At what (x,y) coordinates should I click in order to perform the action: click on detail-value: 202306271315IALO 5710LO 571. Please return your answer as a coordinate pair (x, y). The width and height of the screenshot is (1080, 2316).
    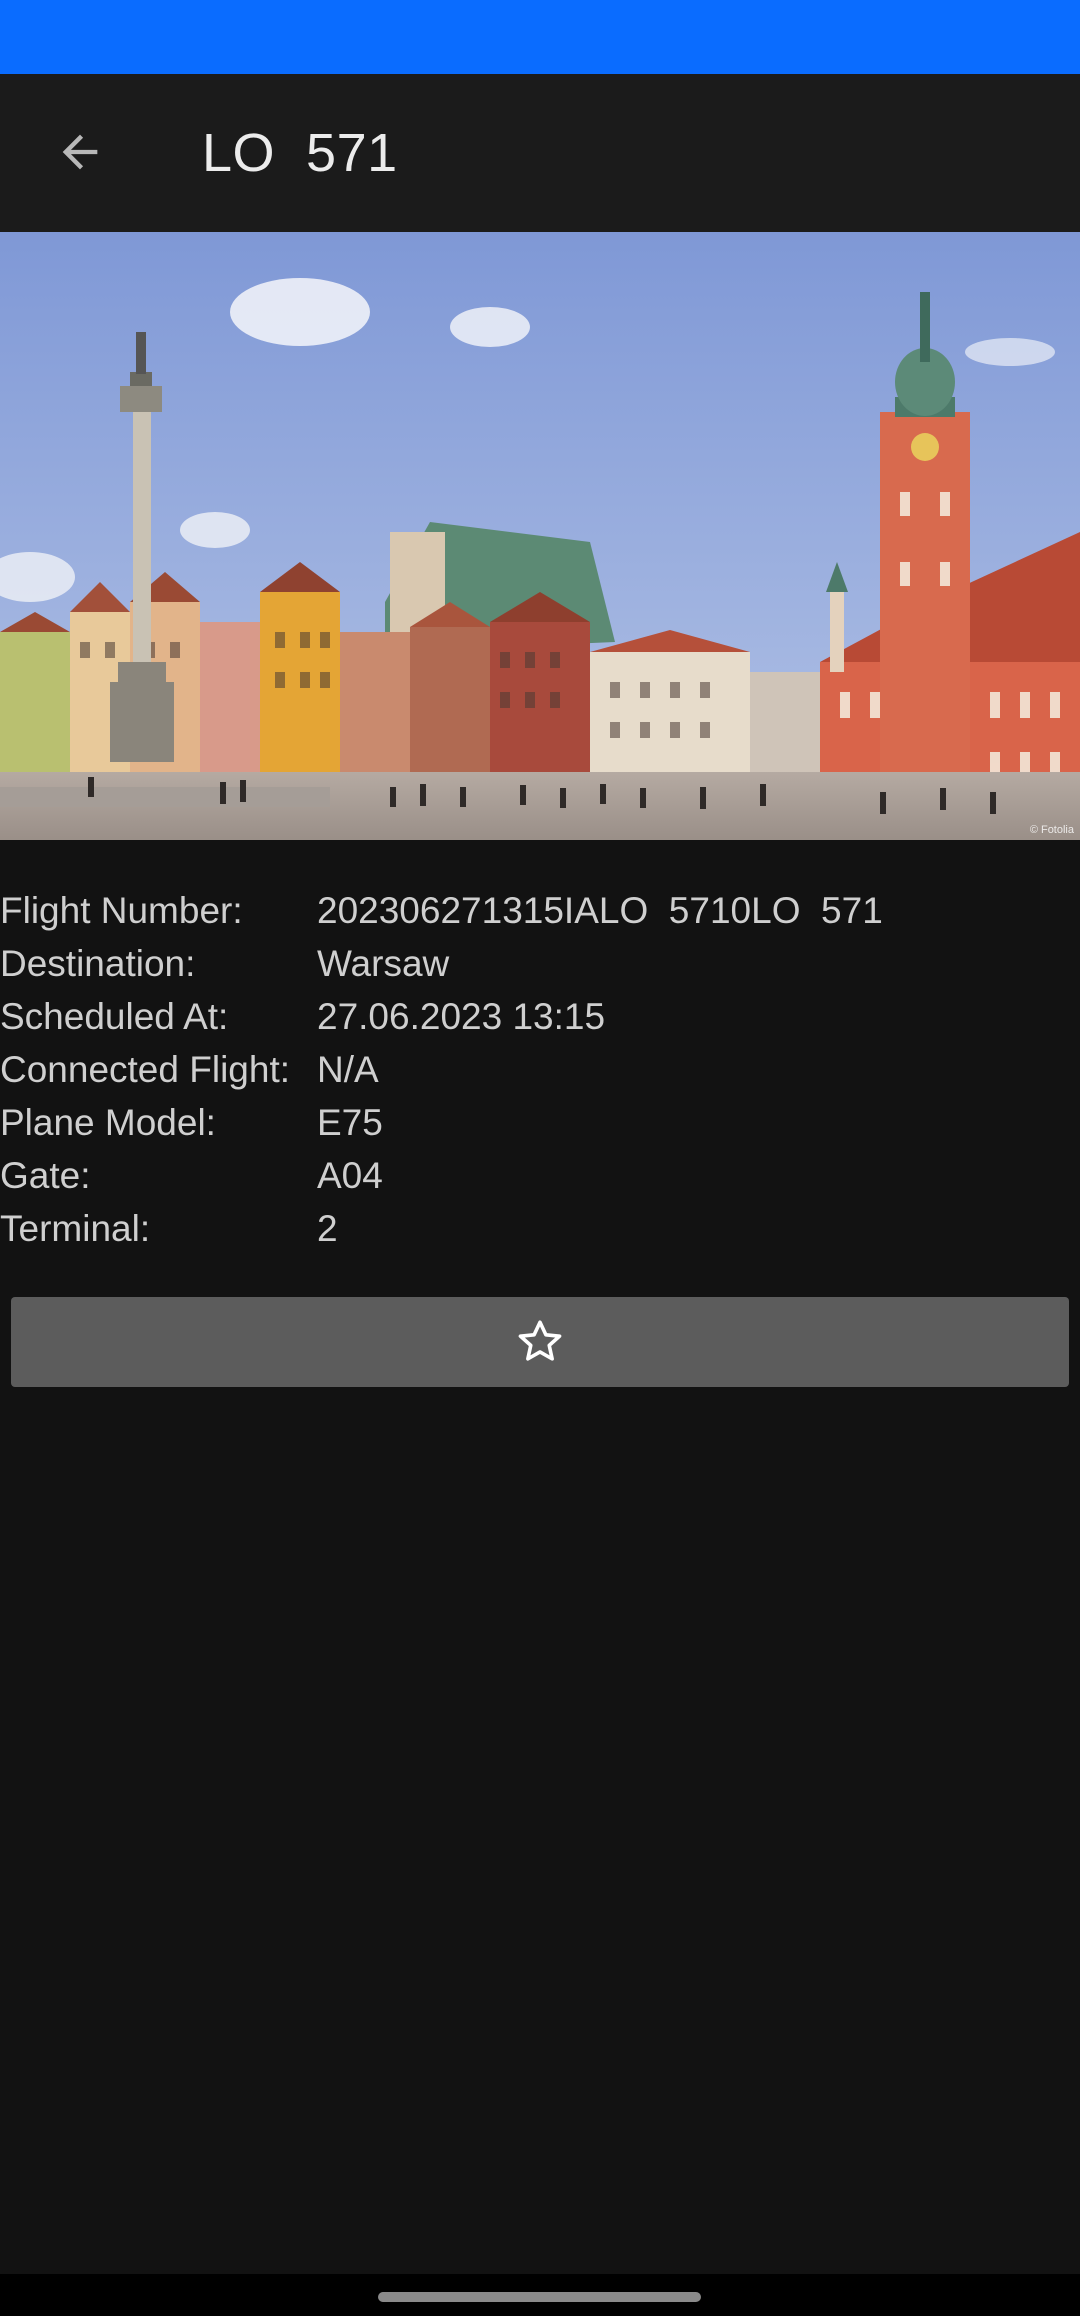
    Looking at the image, I should click on (600, 910).